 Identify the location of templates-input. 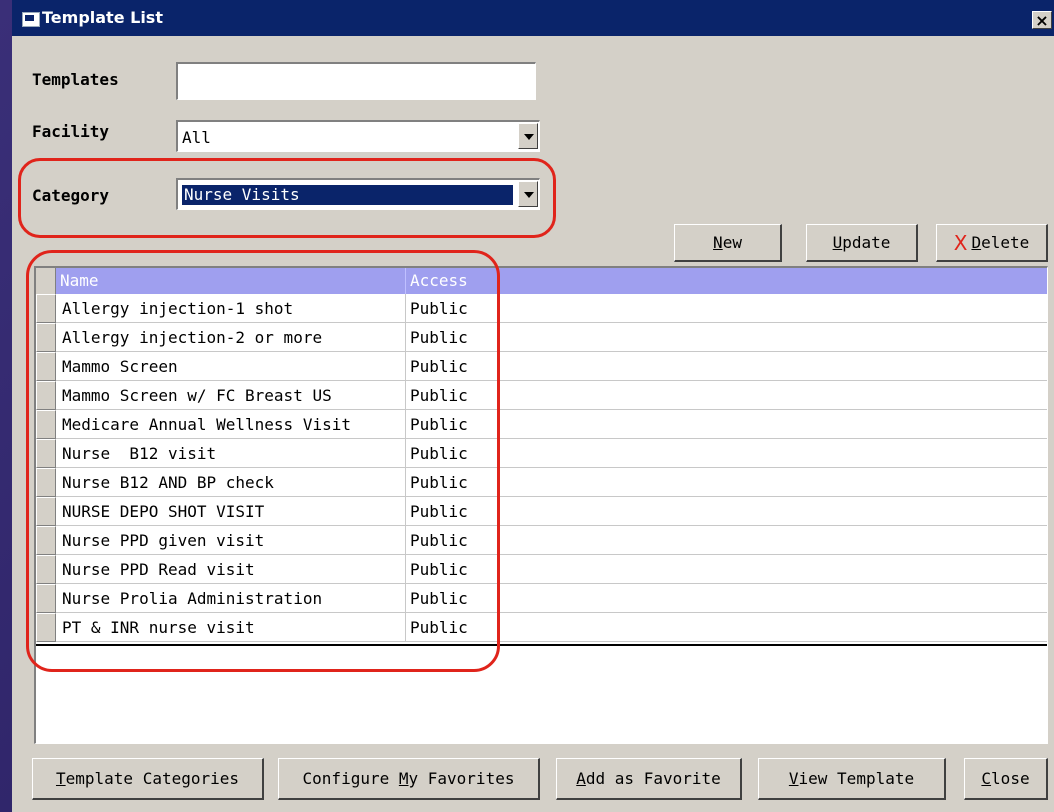
(356, 81).